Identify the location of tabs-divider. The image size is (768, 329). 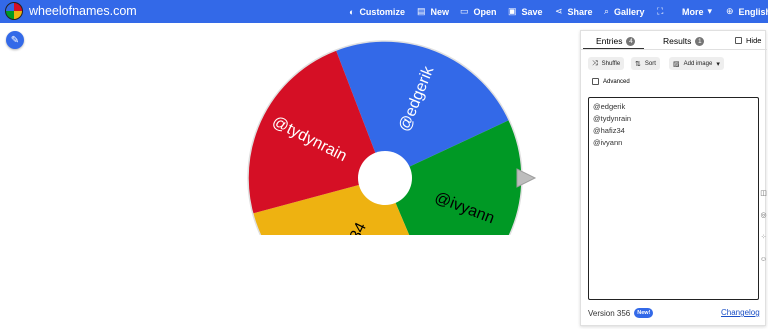
(674, 49).